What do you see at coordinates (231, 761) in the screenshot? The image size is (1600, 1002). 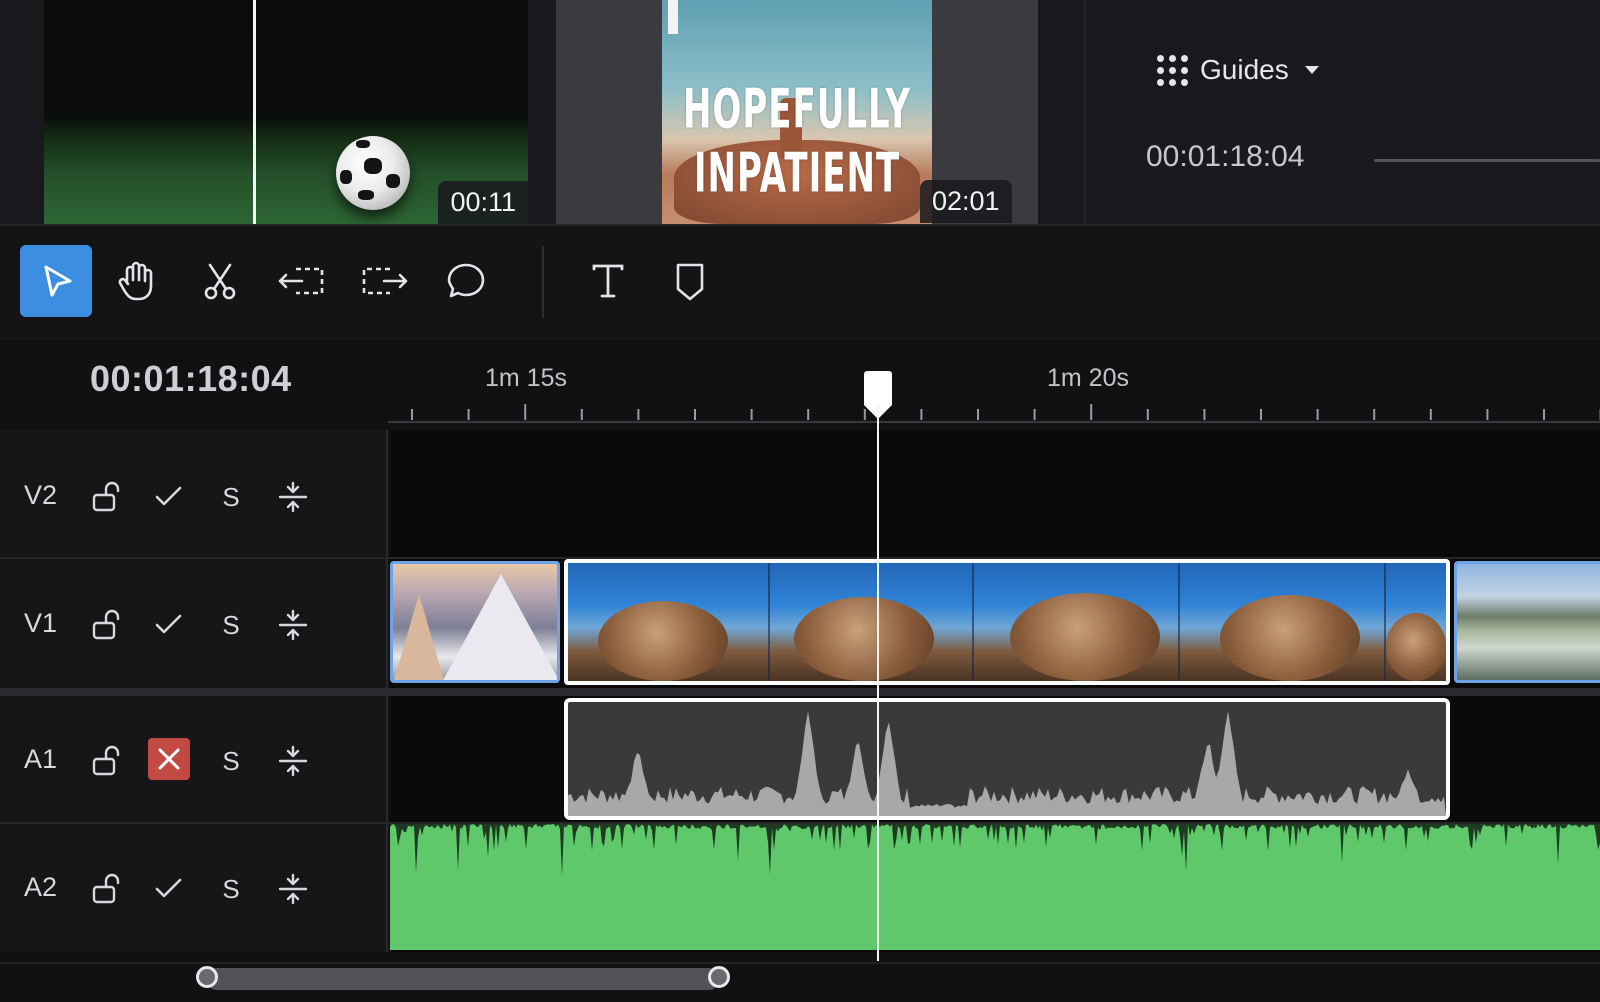 I see `solo-button-a1: S` at bounding box center [231, 761].